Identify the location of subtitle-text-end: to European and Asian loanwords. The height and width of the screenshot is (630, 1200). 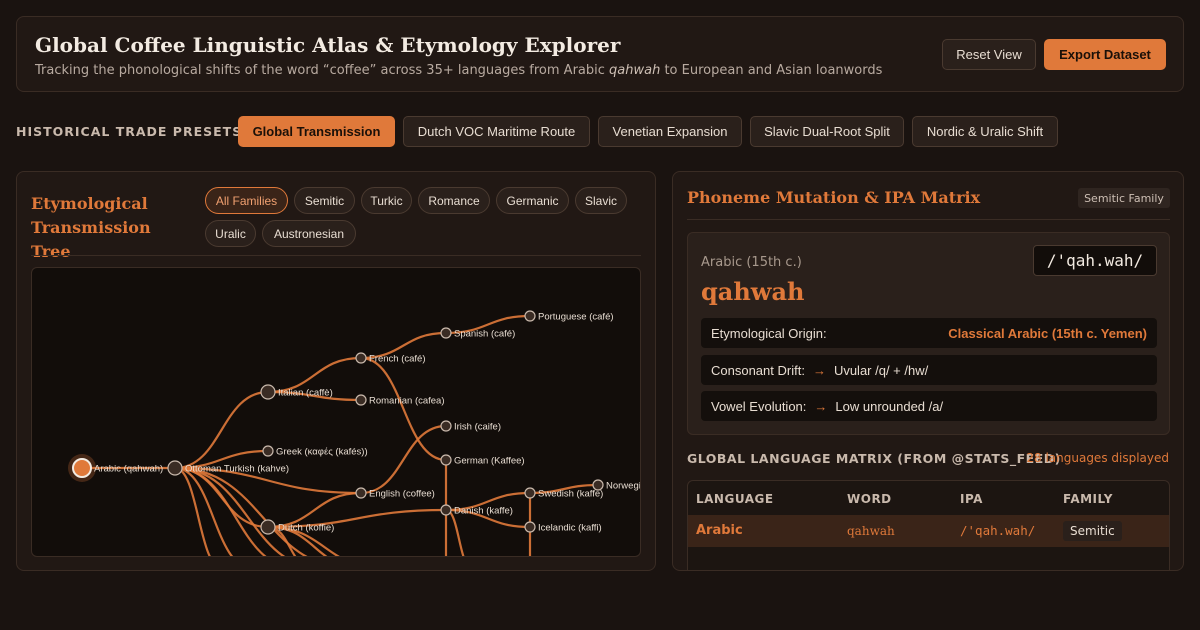
(771, 70).